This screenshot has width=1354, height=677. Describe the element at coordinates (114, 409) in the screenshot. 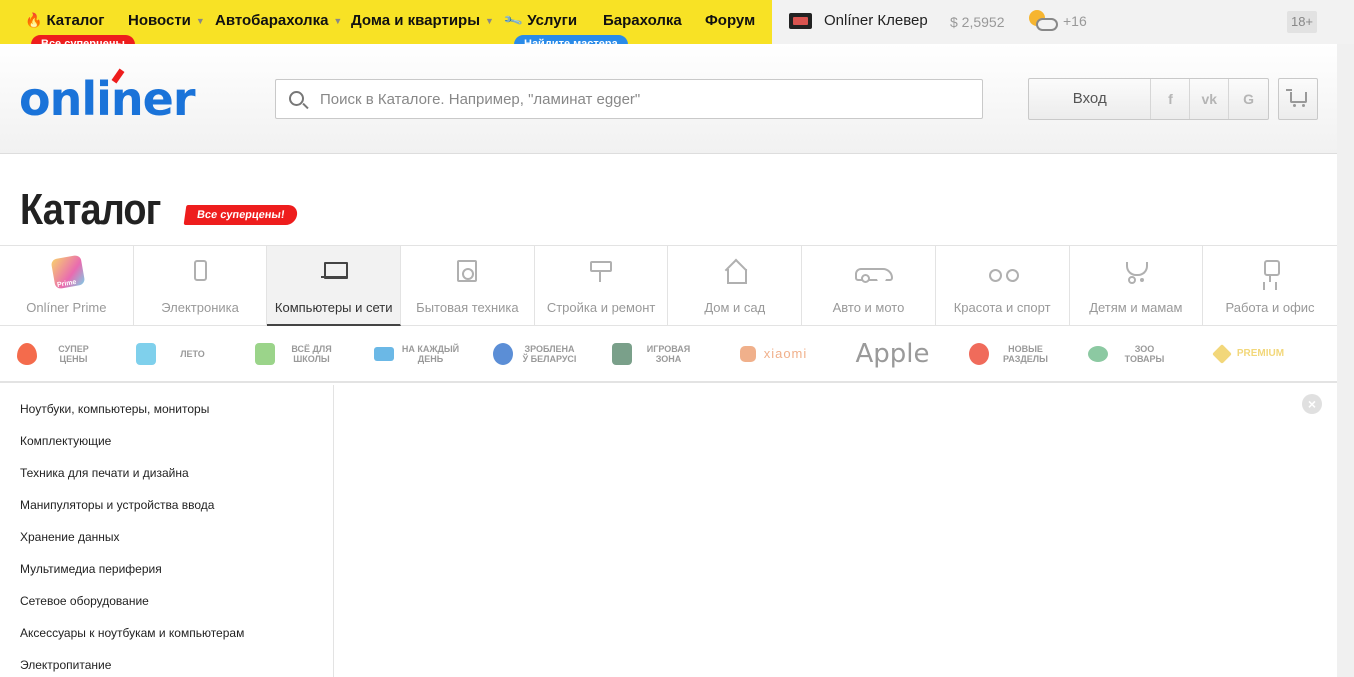

I see `sidebar-item-laptops: Ноутбуки, компьютеры, мониторы` at that location.